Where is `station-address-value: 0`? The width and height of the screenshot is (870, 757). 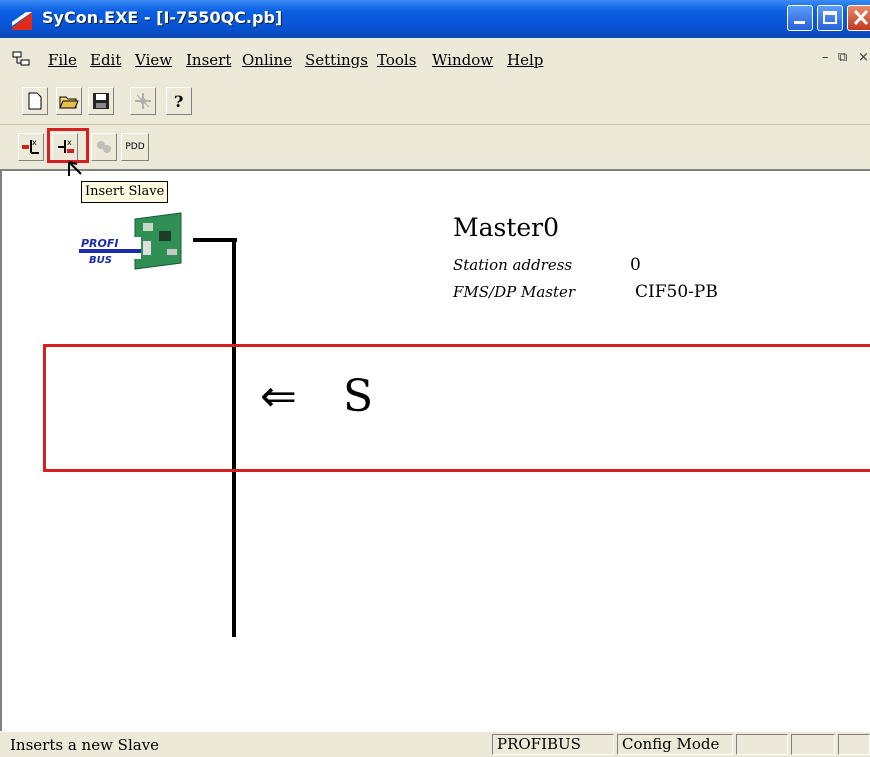 station-address-value: 0 is located at coordinates (635, 265).